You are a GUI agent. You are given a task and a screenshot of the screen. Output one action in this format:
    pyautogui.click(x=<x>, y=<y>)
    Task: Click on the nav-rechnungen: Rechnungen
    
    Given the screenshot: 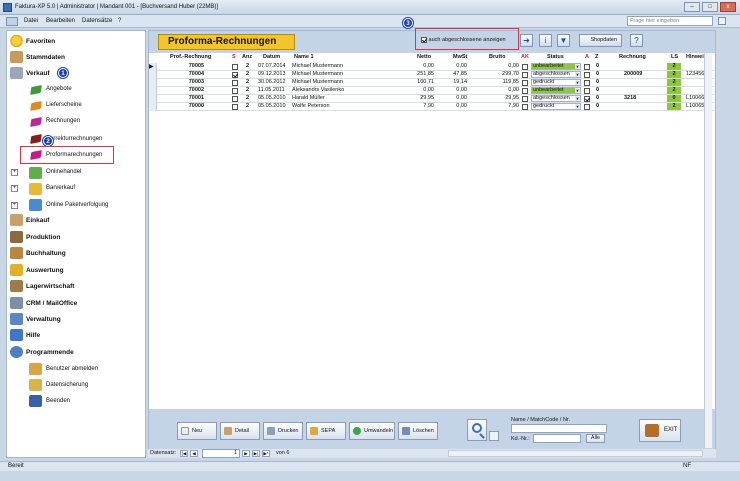 What is the action you would take?
    pyautogui.click(x=63, y=121)
    